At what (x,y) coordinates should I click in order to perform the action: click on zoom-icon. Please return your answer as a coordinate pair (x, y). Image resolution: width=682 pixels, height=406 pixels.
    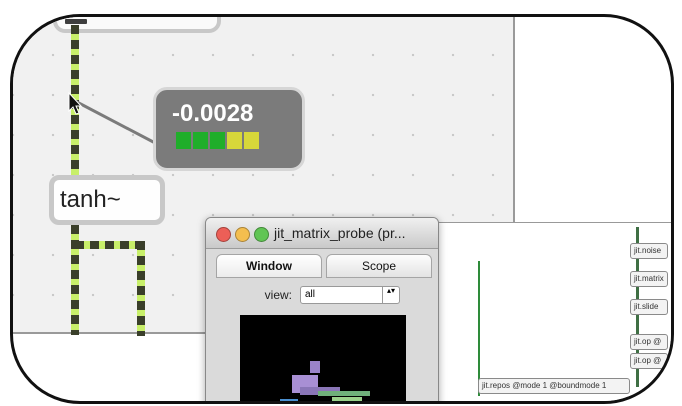
    Looking at the image, I should click on (261, 234).